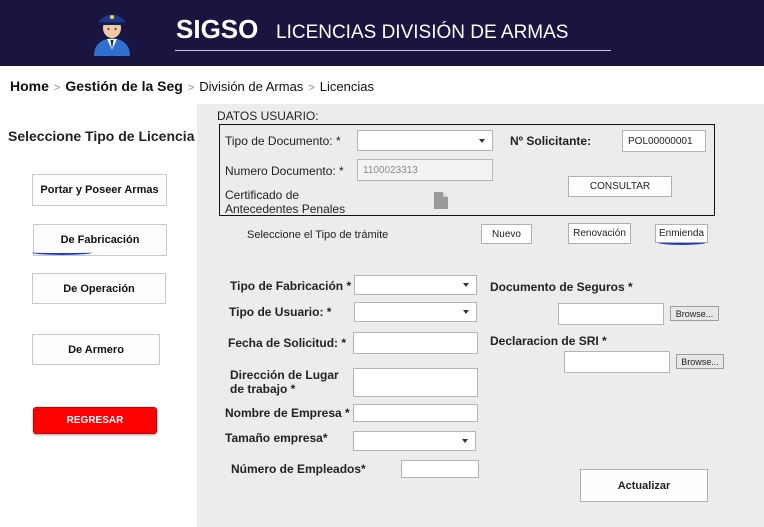  I want to click on numero-documento-label: Numero Documento: *, so click(284, 171).